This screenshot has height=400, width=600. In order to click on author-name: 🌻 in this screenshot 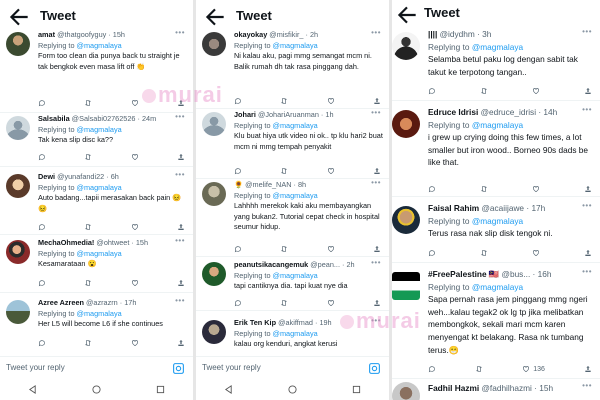, I will do `click(238, 184)`.